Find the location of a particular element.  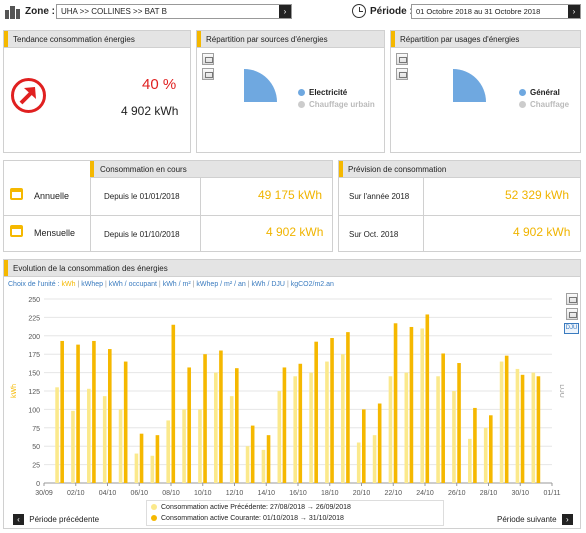

x-tick-label: 22/10 is located at coordinates (393, 492).